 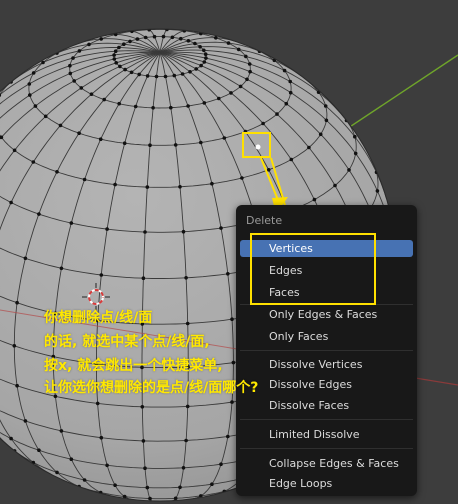 What do you see at coordinates (326, 463) in the screenshot?
I see `menu-item-collapse-edges-faces: Collapse Edges & Faces` at bounding box center [326, 463].